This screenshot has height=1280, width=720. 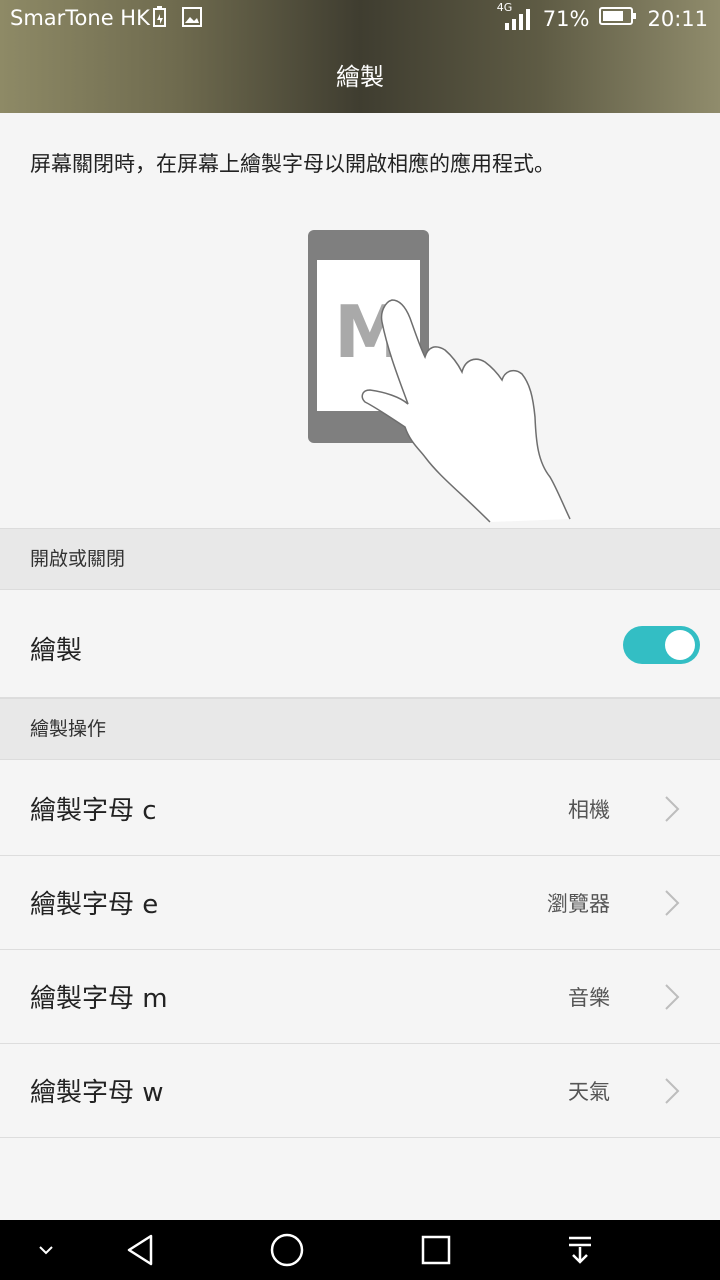 I want to click on gesture-illustration: M, so click(x=435, y=375).